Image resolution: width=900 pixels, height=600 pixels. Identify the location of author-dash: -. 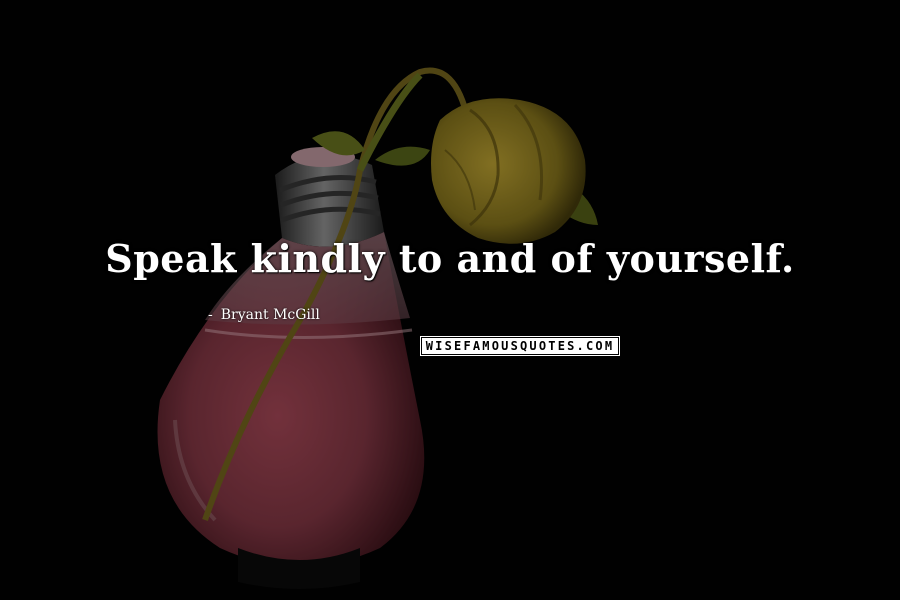
(210, 315).